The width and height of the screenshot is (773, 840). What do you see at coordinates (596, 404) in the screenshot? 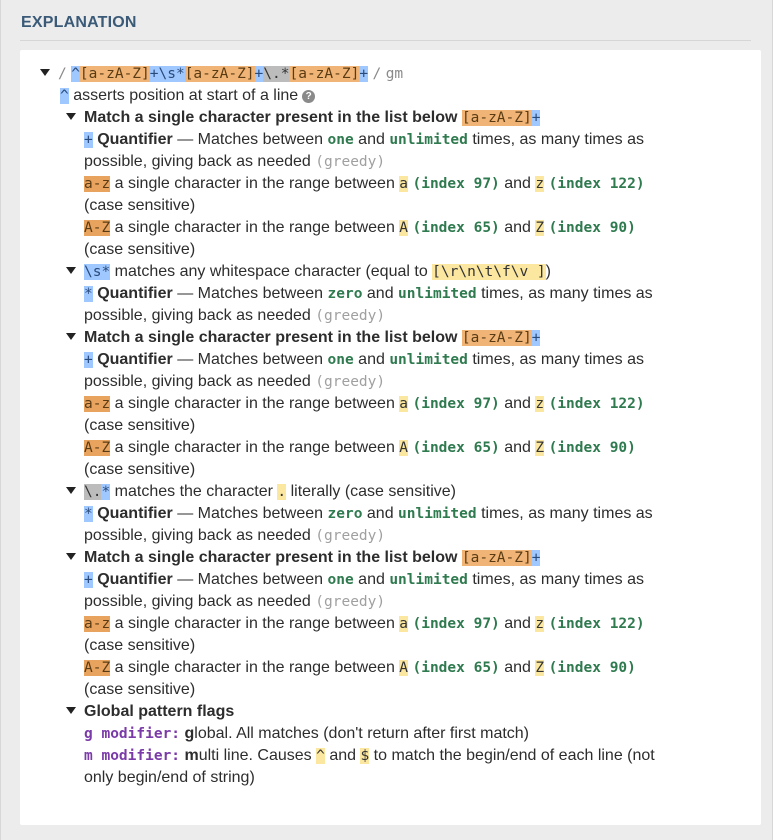
I see `range-end-index: (index 122)` at bounding box center [596, 404].